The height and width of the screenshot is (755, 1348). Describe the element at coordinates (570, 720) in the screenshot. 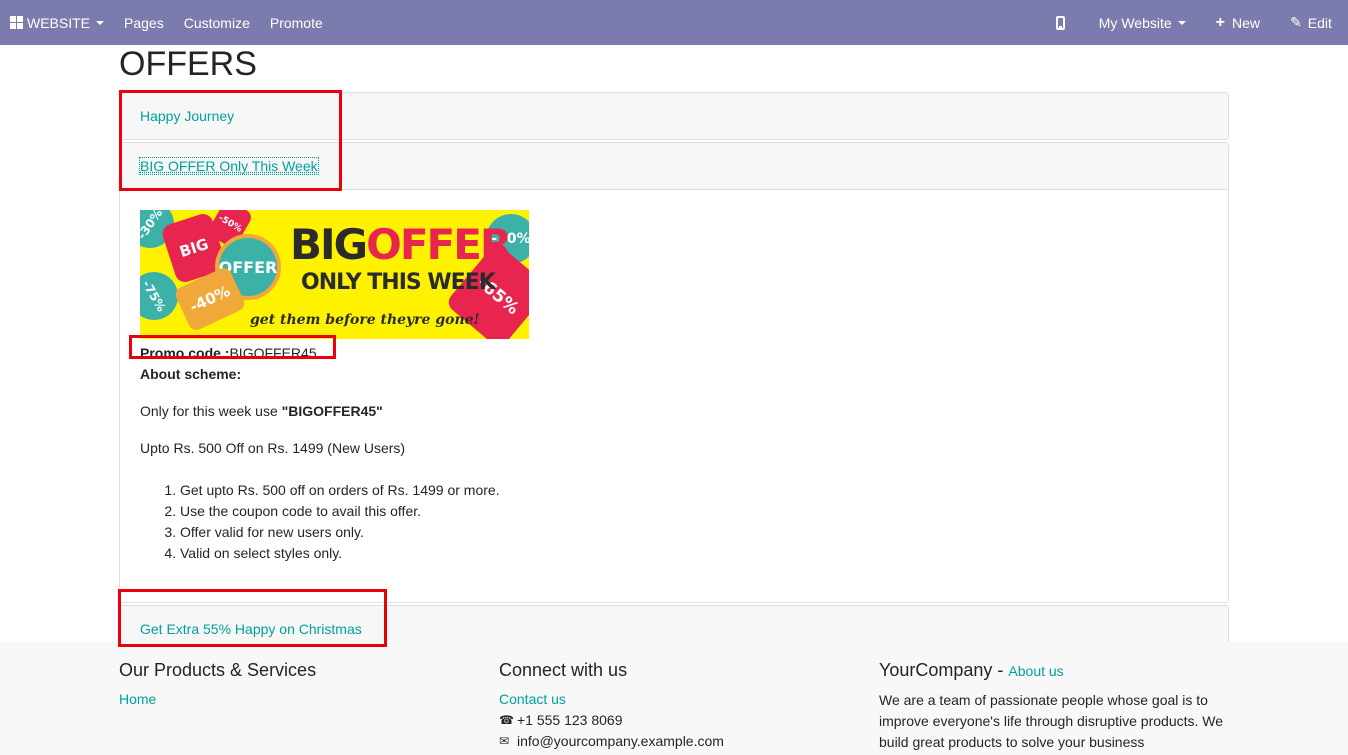

I see `footer-phone-text: +1 555 123 8069` at that location.